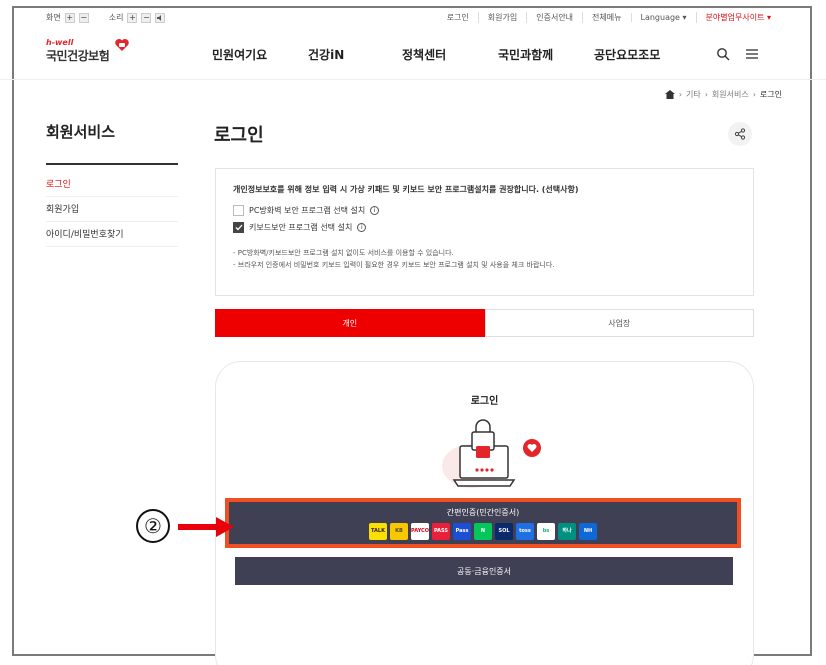 The width and height of the screenshot is (826, 665). I want to click on step-number-badge: ②, so click(153, 526).